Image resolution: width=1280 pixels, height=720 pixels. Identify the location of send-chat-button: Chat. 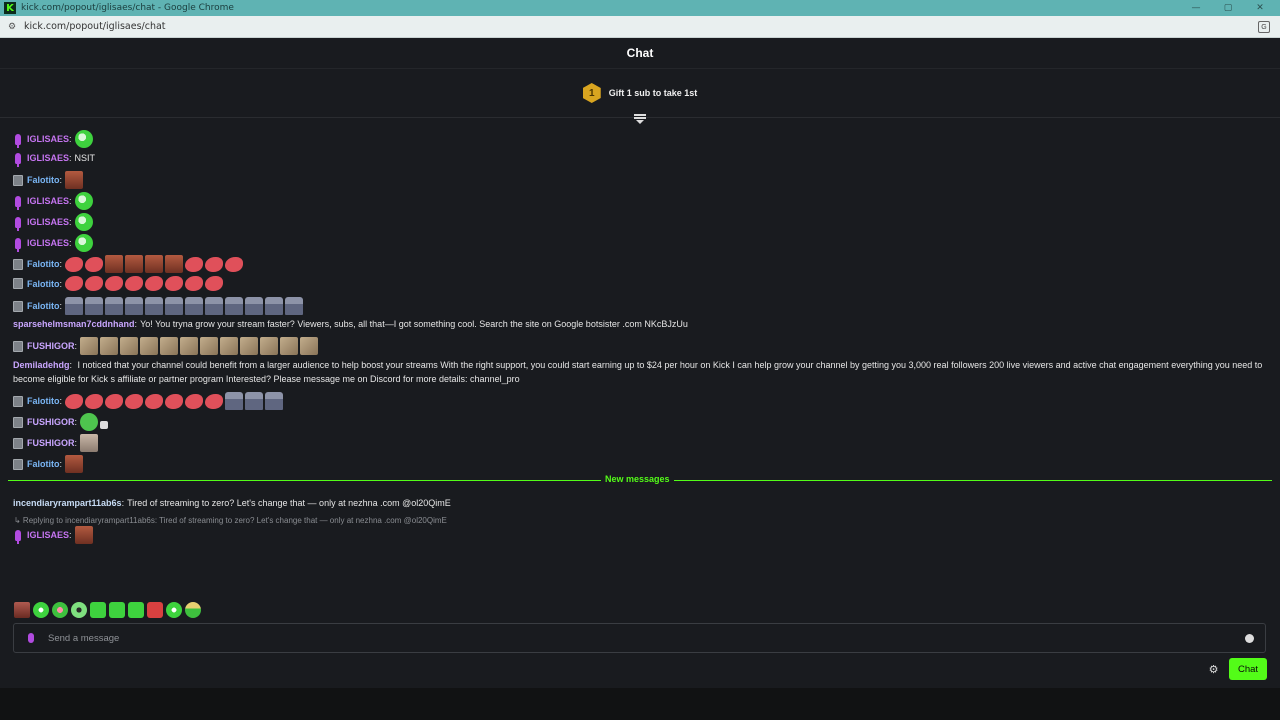
(1248, 669).